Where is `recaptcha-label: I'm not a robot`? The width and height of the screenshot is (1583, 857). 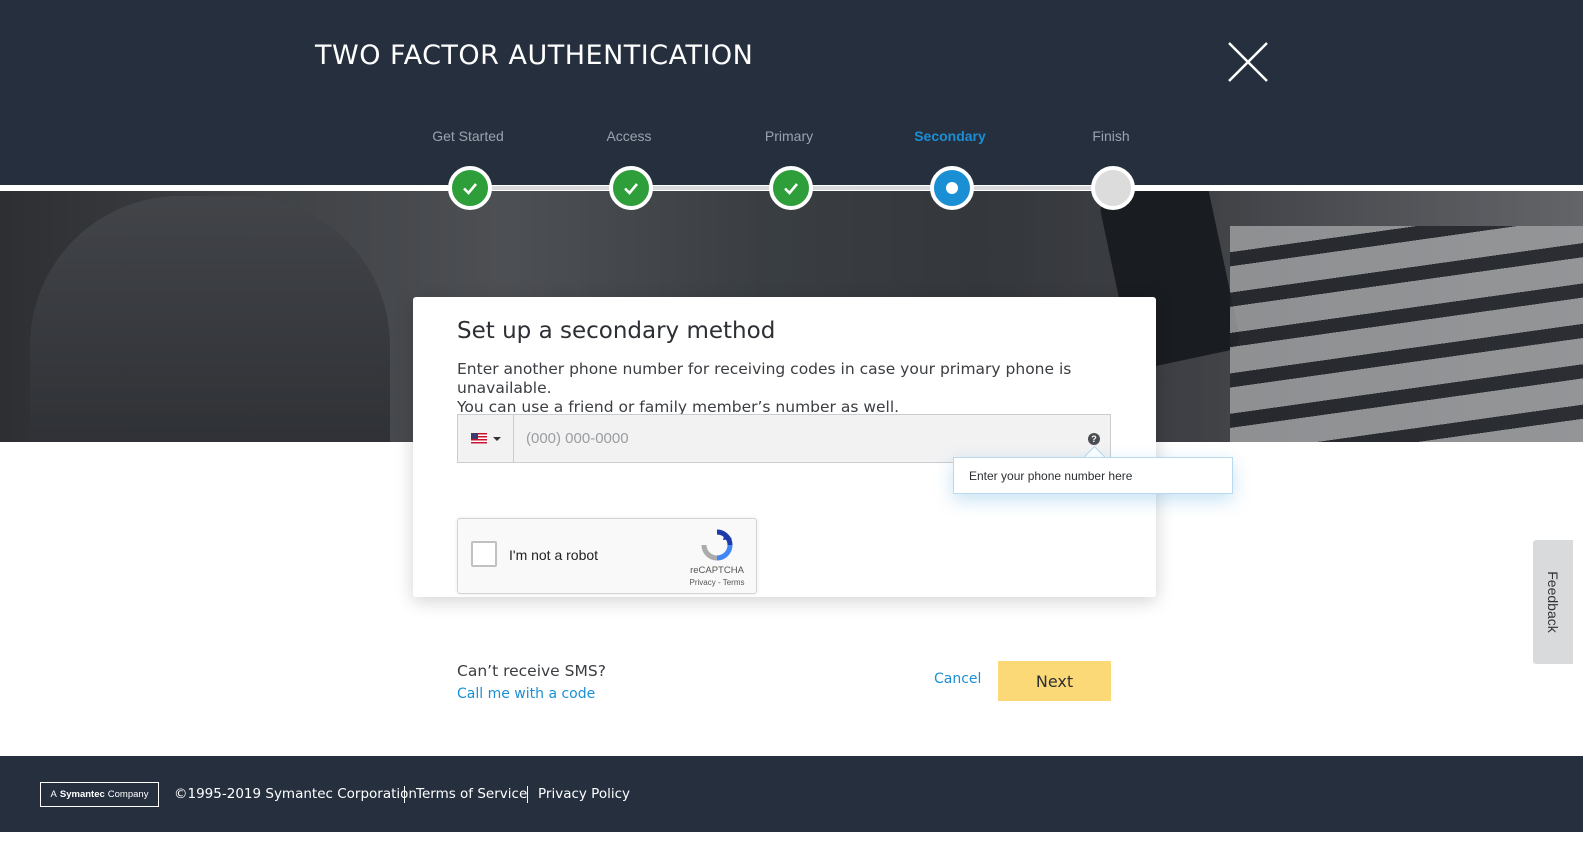
recaptcha-label: I'm not a robot is located at coordinates (554, 555).